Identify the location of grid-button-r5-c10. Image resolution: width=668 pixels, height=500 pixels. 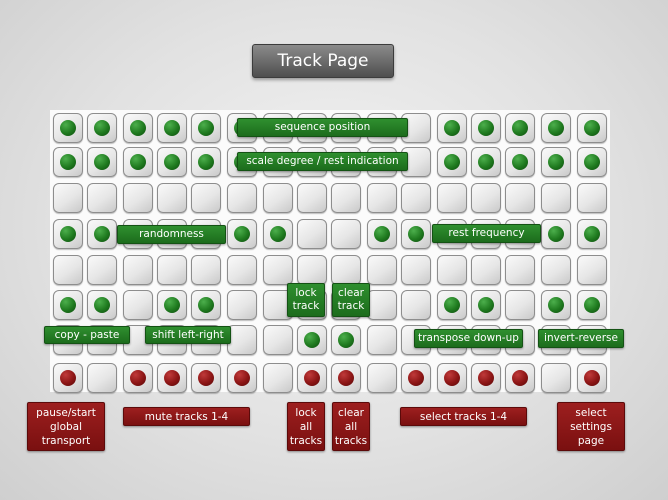
(382, 270).